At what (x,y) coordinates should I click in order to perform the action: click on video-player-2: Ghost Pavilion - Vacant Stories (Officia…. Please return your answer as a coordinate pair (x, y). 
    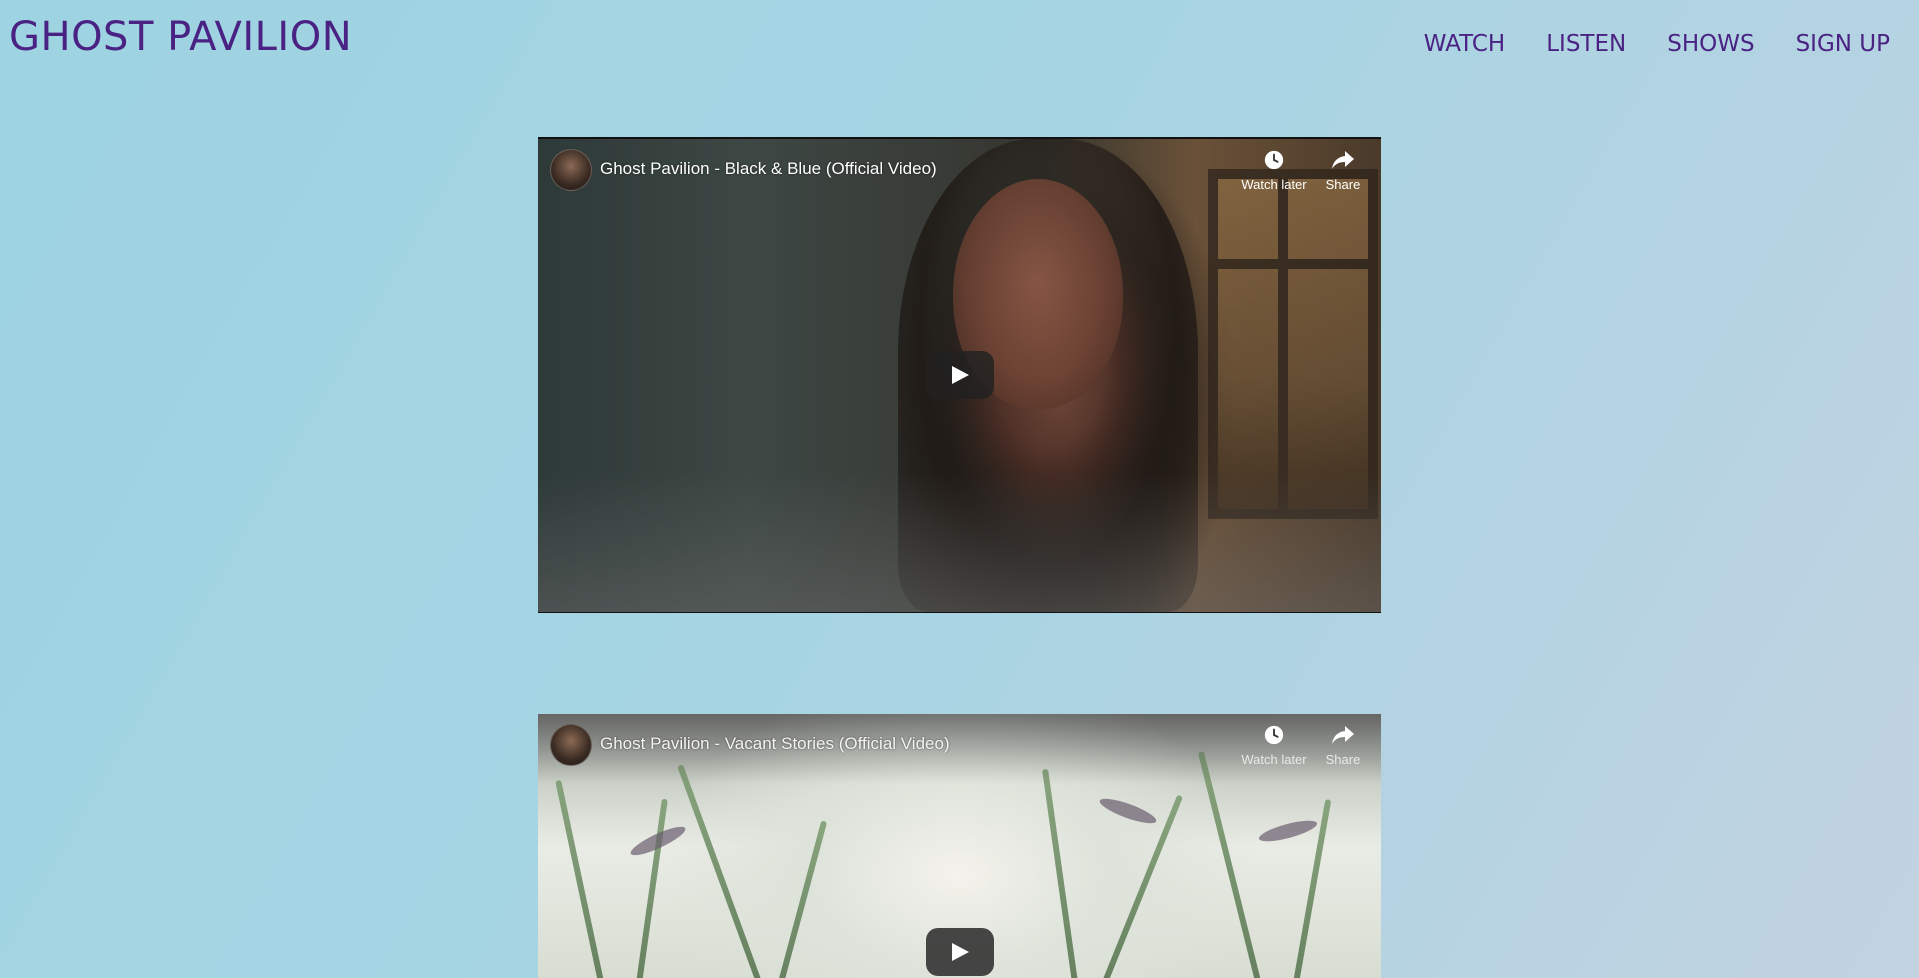
    Looking at the image, I should click on (959, 846).